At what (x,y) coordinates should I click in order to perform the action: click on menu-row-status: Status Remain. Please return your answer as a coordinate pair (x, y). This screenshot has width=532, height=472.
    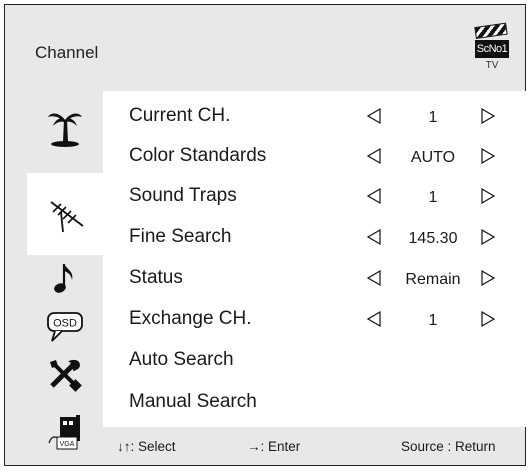
    Looking at the image, I should click on (329, 278).